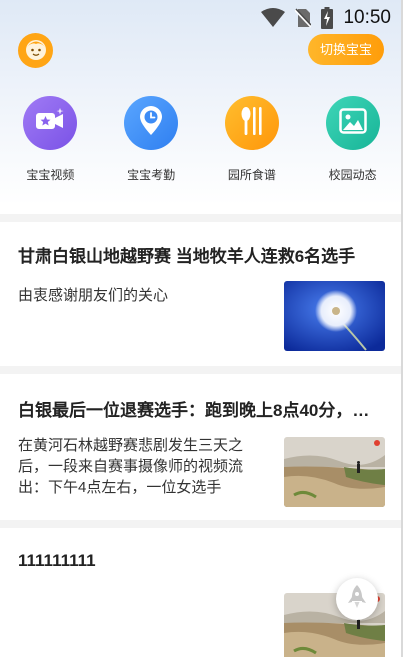  What do you see at coordinates (334, 316) in the screenshot?
I see `news-thumbnail-dandelion` at bounding box center [334, 316].